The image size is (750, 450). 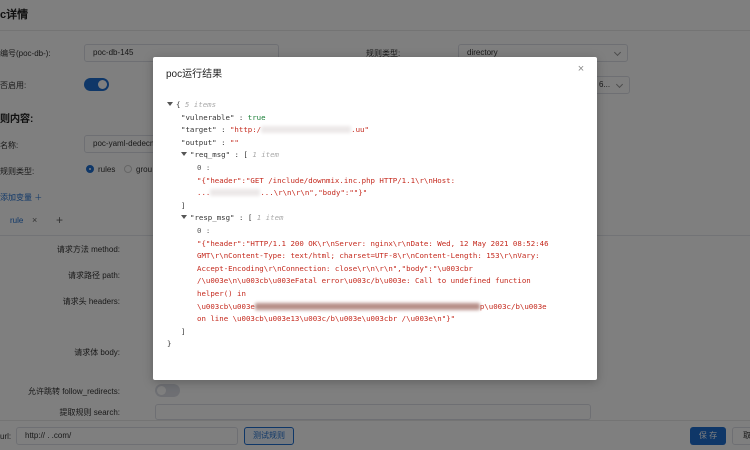 I want to click on json-resp-value-6: \u003cb\u003e p\u003c/b\u003e, so click(x=372, y=306).